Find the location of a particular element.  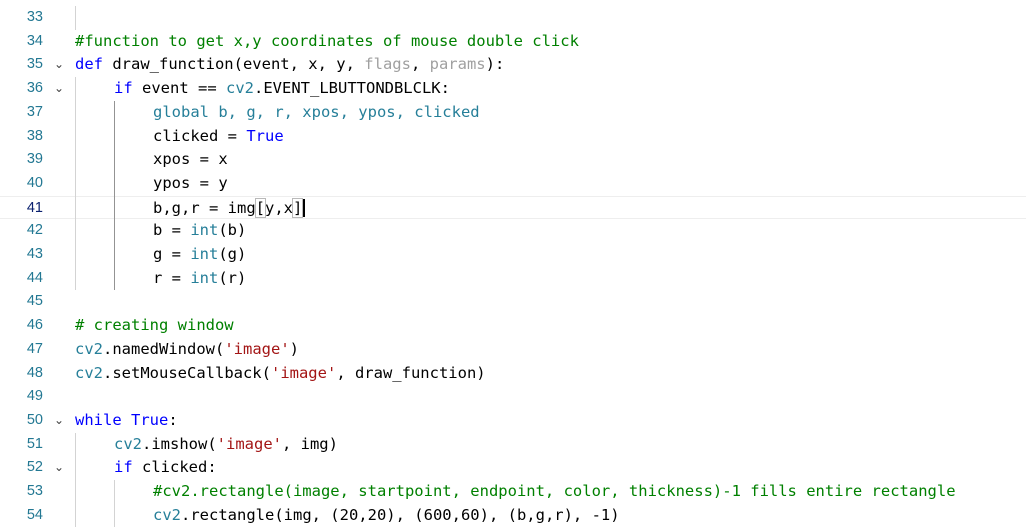

code-line: 47 cv2.namedWindow('image') is located at coordinates (513, 350).